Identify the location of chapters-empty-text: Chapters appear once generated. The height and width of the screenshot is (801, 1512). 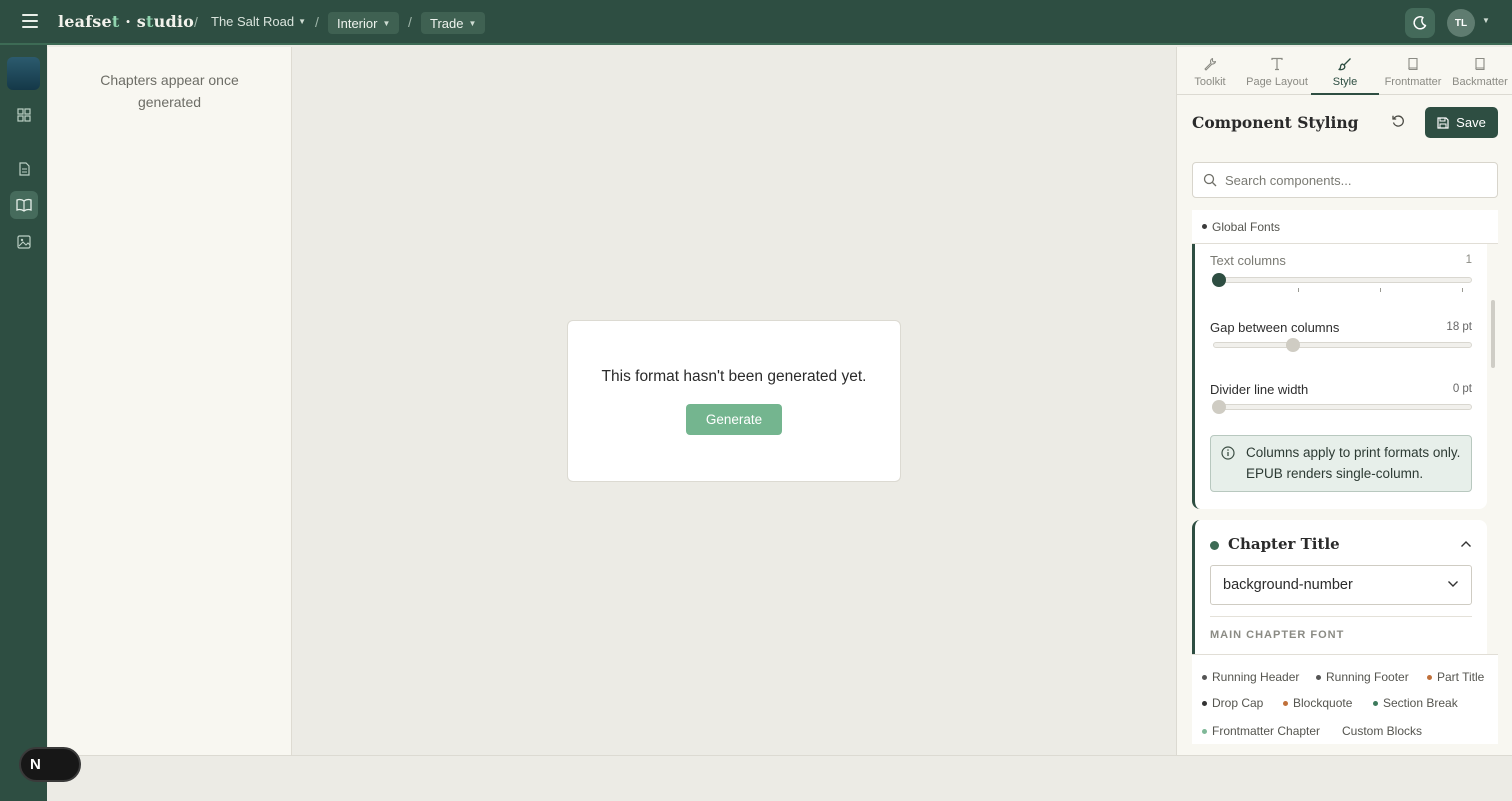
(169, 91).